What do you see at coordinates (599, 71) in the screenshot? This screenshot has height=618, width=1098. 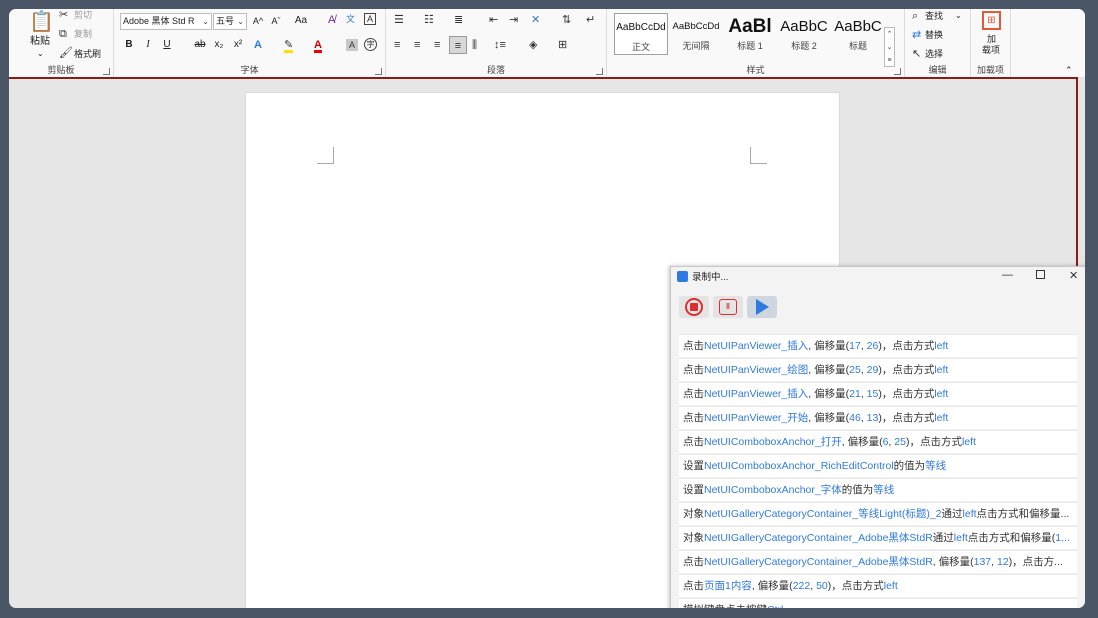 I see `paragraph-launcher-icon` at bounding box center [599, 71].